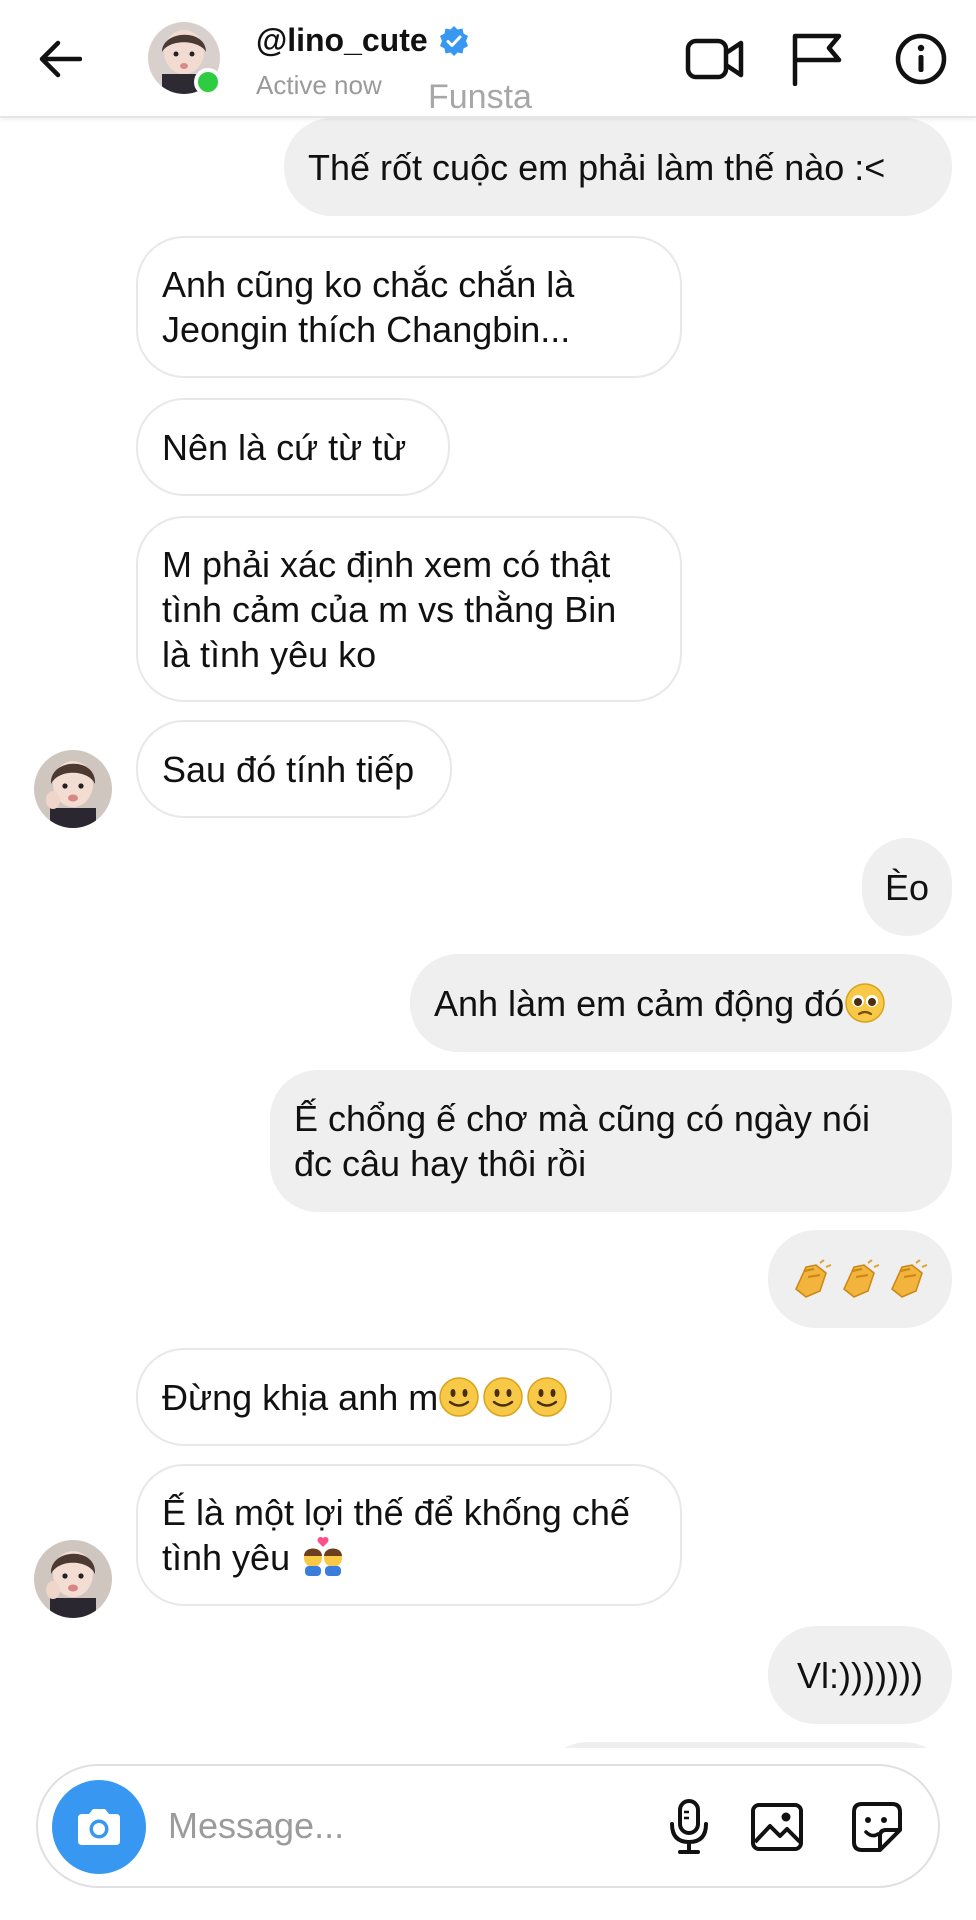  Describe the element at coordinates (453, 40) in the screenshot. I see `verified-badge-icon` at that location.